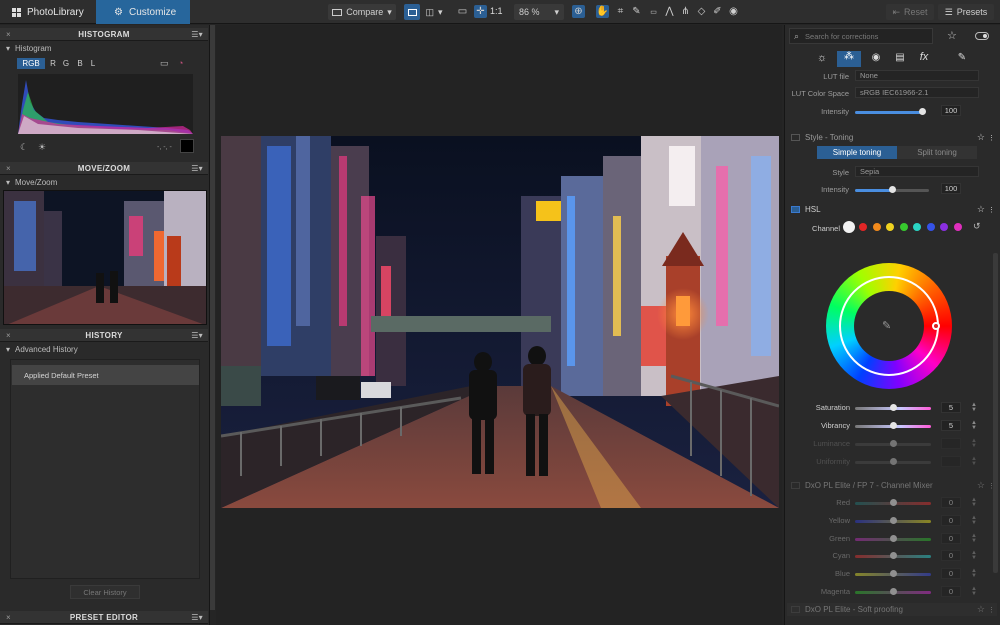  Describe the element at coordinates (962, 59) in the screenshot. I see `brush-tab-icon: ✎` at that location.